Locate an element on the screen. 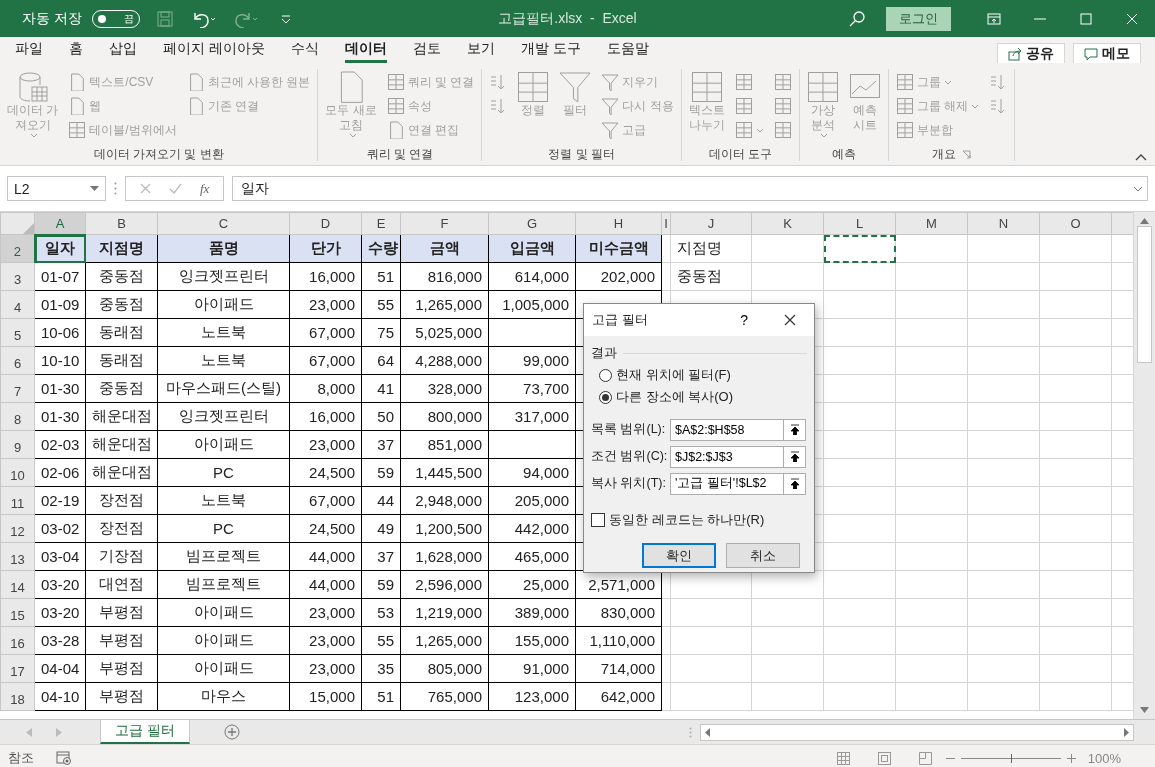  maximize-icon is located at coordinates (1086, 18).